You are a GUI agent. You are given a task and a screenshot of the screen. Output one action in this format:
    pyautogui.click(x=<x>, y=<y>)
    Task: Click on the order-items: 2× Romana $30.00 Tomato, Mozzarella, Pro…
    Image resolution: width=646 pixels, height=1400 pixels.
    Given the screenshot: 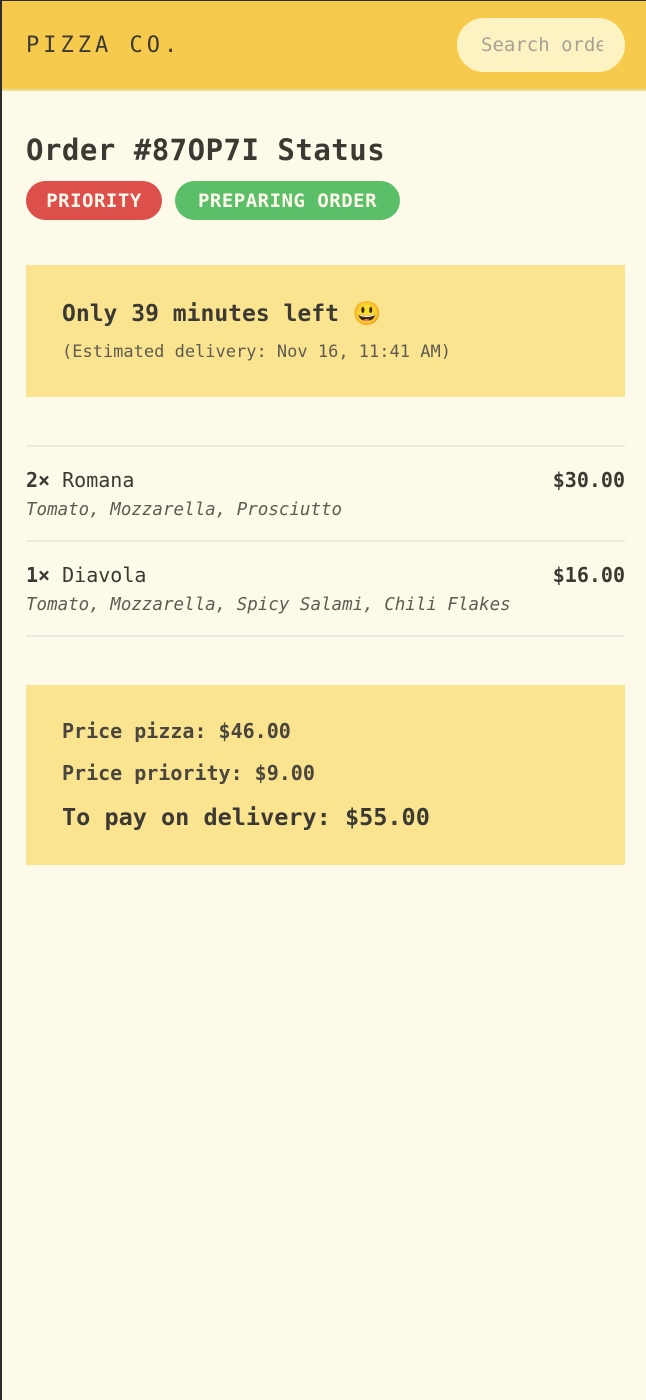 What is the action you would take?
    pyautogui.click(x=325, y=541)
    